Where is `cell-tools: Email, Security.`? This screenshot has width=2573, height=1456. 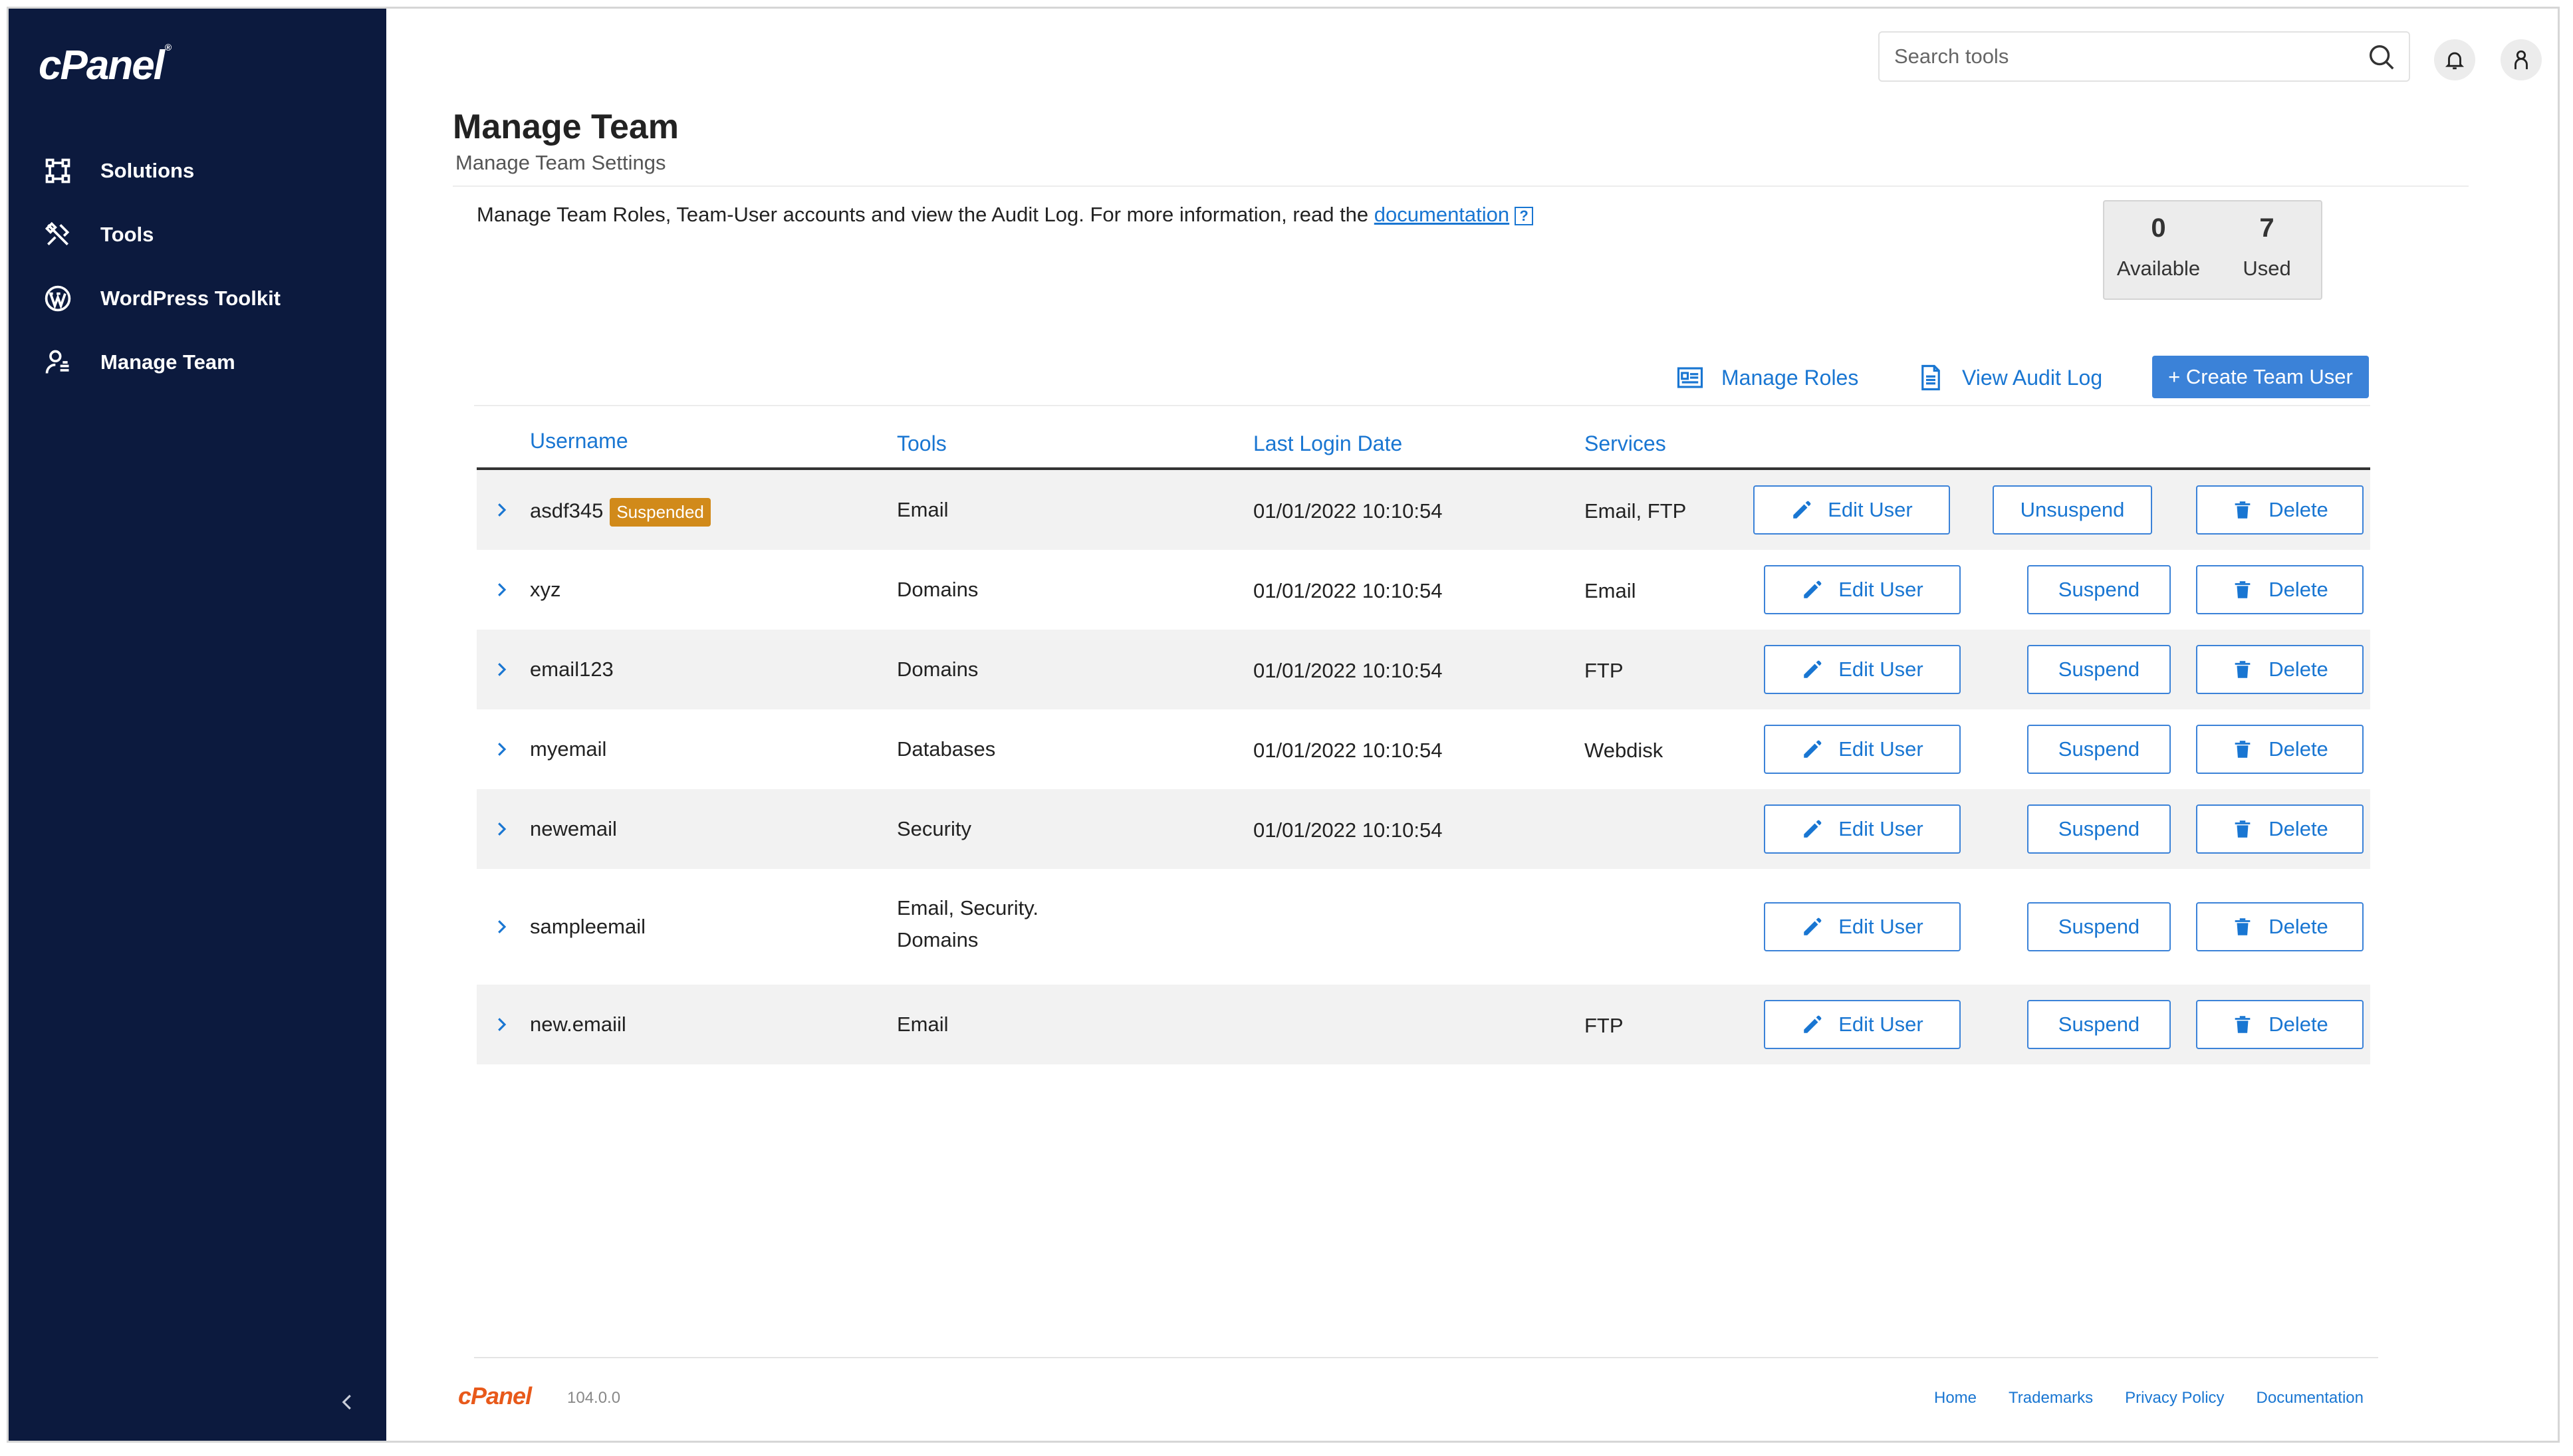
cell-tools: Email, Security. is located at coordinates (968, 907).